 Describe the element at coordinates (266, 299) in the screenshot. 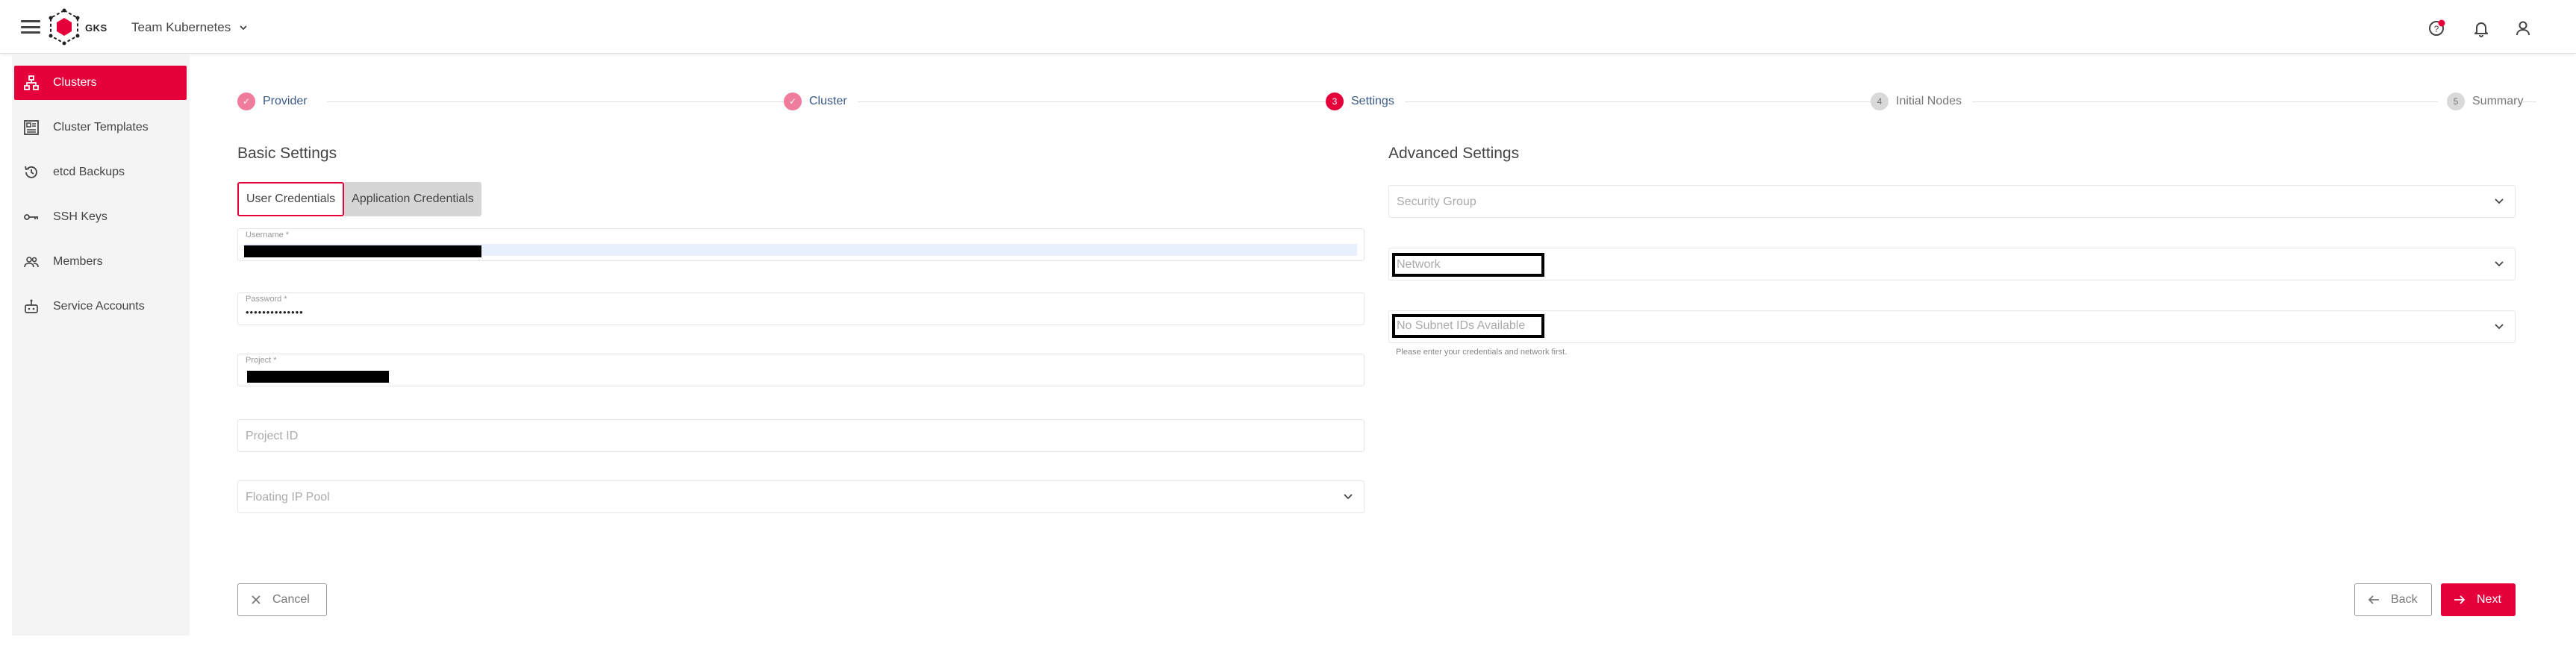

I see `password-label: Password *` at that location.